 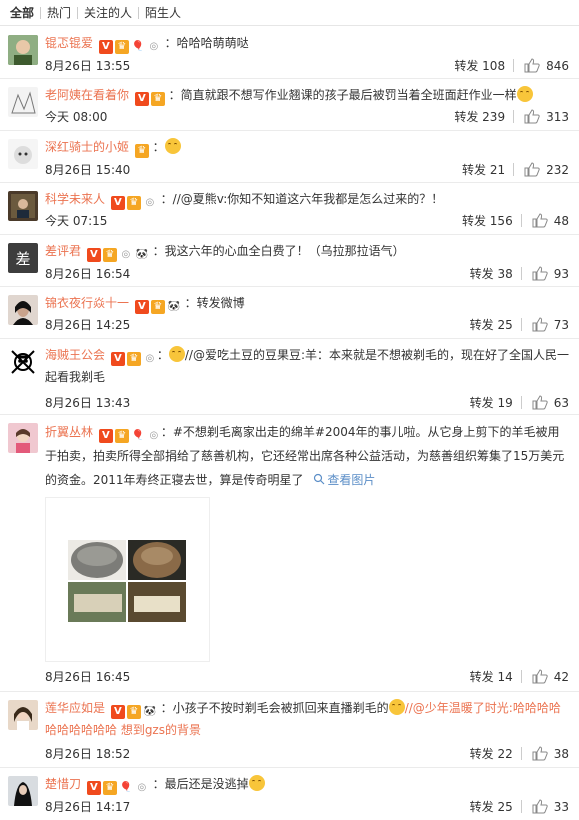 I want to click on laugh-emoji-icon, so click(x=172, y=146).